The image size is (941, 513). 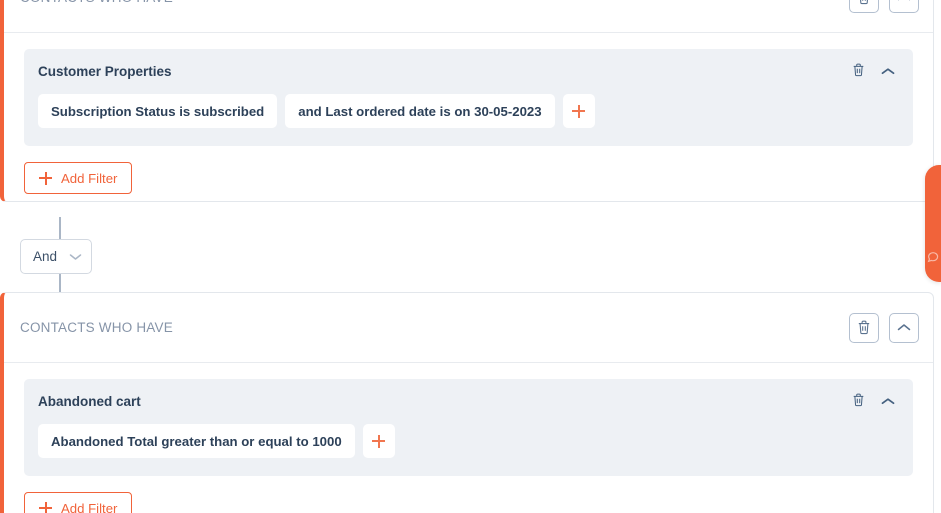 What do you see at coordinates (75, 256) in the screenshot?
I see `chevron-down-icon` at bounding box center [75, 256].